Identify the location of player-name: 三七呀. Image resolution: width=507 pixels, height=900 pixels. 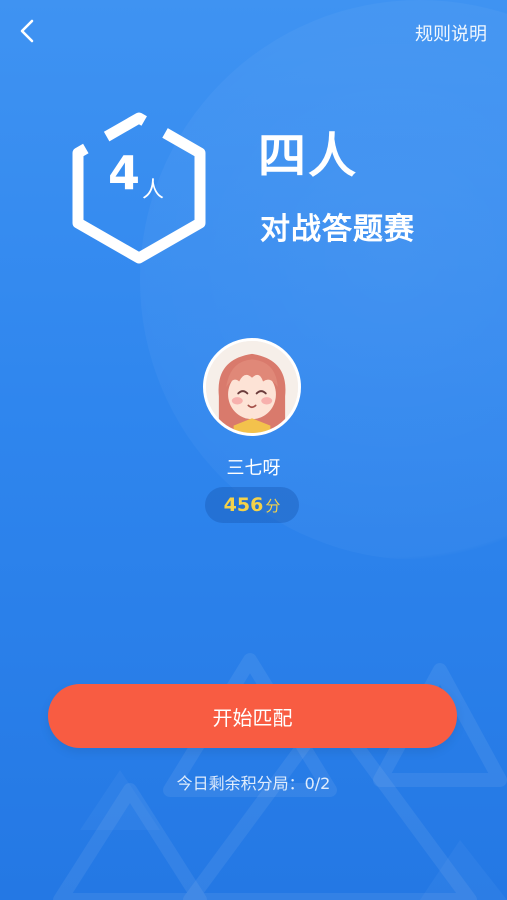
(253, 468).